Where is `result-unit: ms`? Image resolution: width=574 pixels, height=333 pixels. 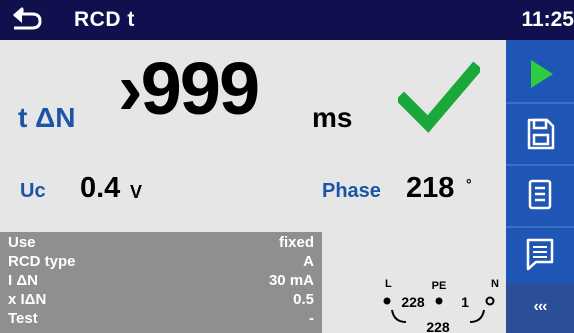
result-unit: ms is located at coordinates (332, 117).